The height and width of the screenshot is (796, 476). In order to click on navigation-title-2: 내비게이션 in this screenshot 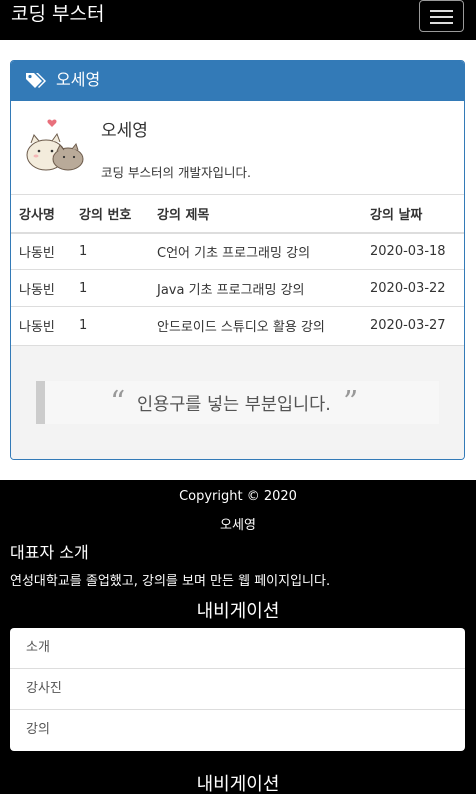, I will do `click(238, 784)`.